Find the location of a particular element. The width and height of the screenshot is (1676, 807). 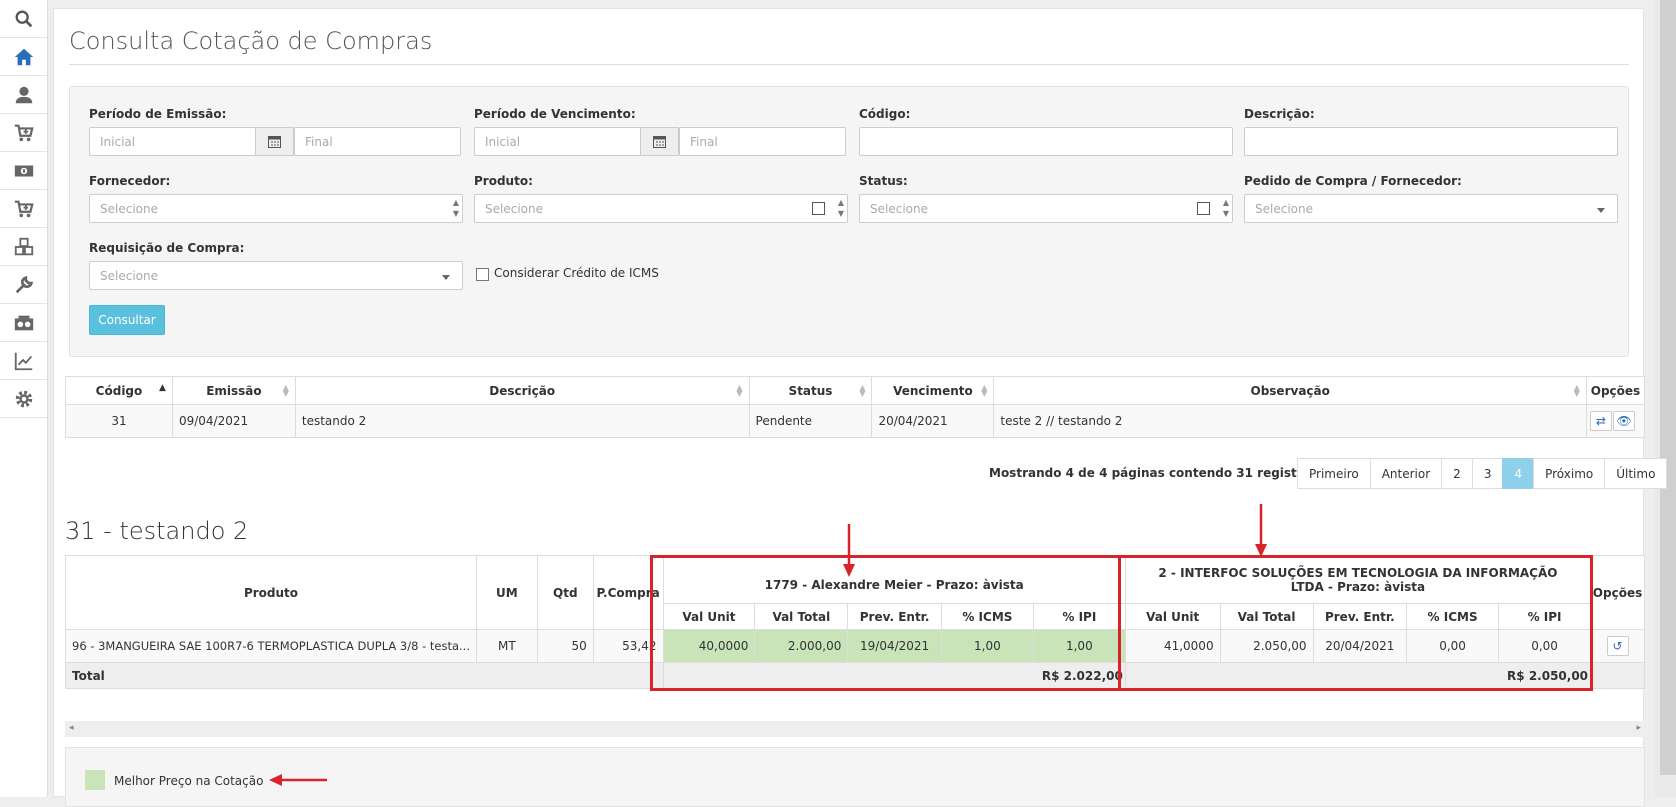

col-descricao: Descrição ▲ ▼ is located at coordinates (522, 390).